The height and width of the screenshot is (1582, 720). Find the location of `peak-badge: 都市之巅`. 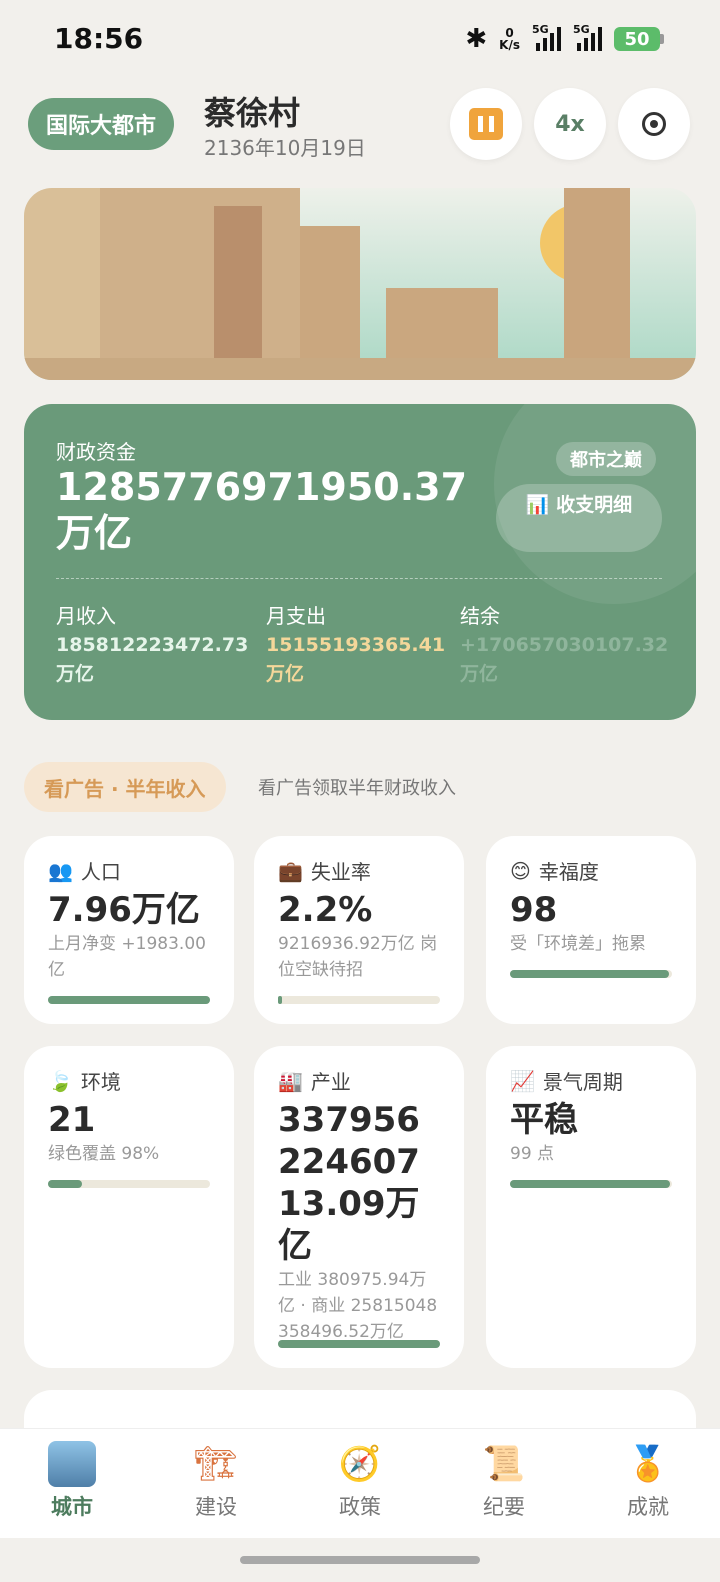

peak-badge: 都市之巅 is located at coordinates (606, 459).